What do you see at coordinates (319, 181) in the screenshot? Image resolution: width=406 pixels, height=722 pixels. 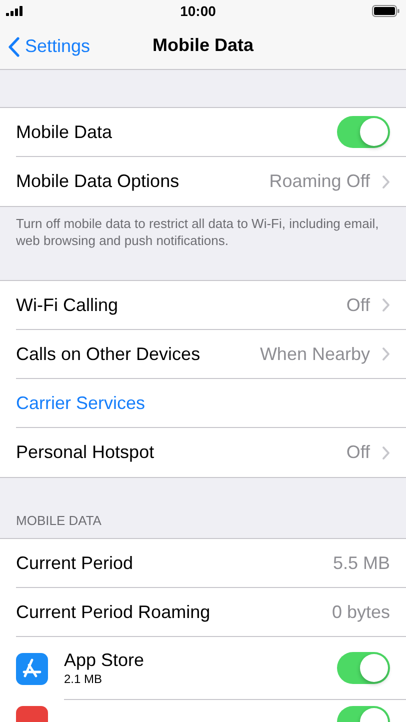 I see `row-value: Roaming Off` at bounding box center [319, 181].